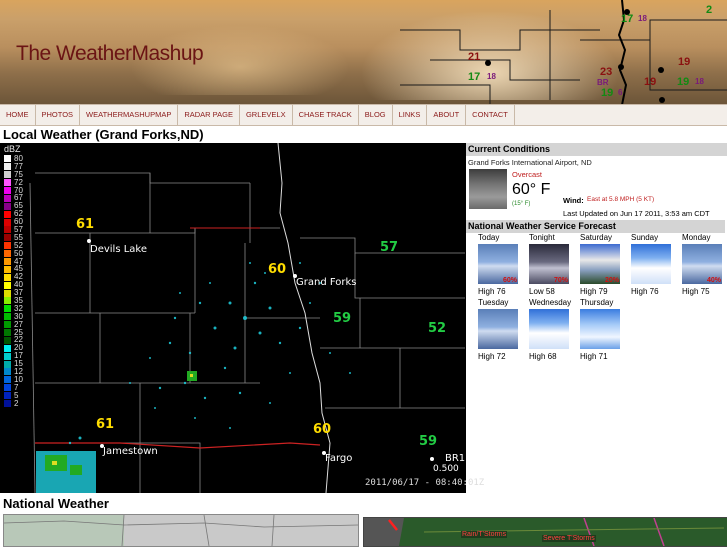 The height and width of the screenshot is (547, 727). Describe the element at coordinates (492, 356) in the screenshot. I see `forecast-temp: High 72` at that location.